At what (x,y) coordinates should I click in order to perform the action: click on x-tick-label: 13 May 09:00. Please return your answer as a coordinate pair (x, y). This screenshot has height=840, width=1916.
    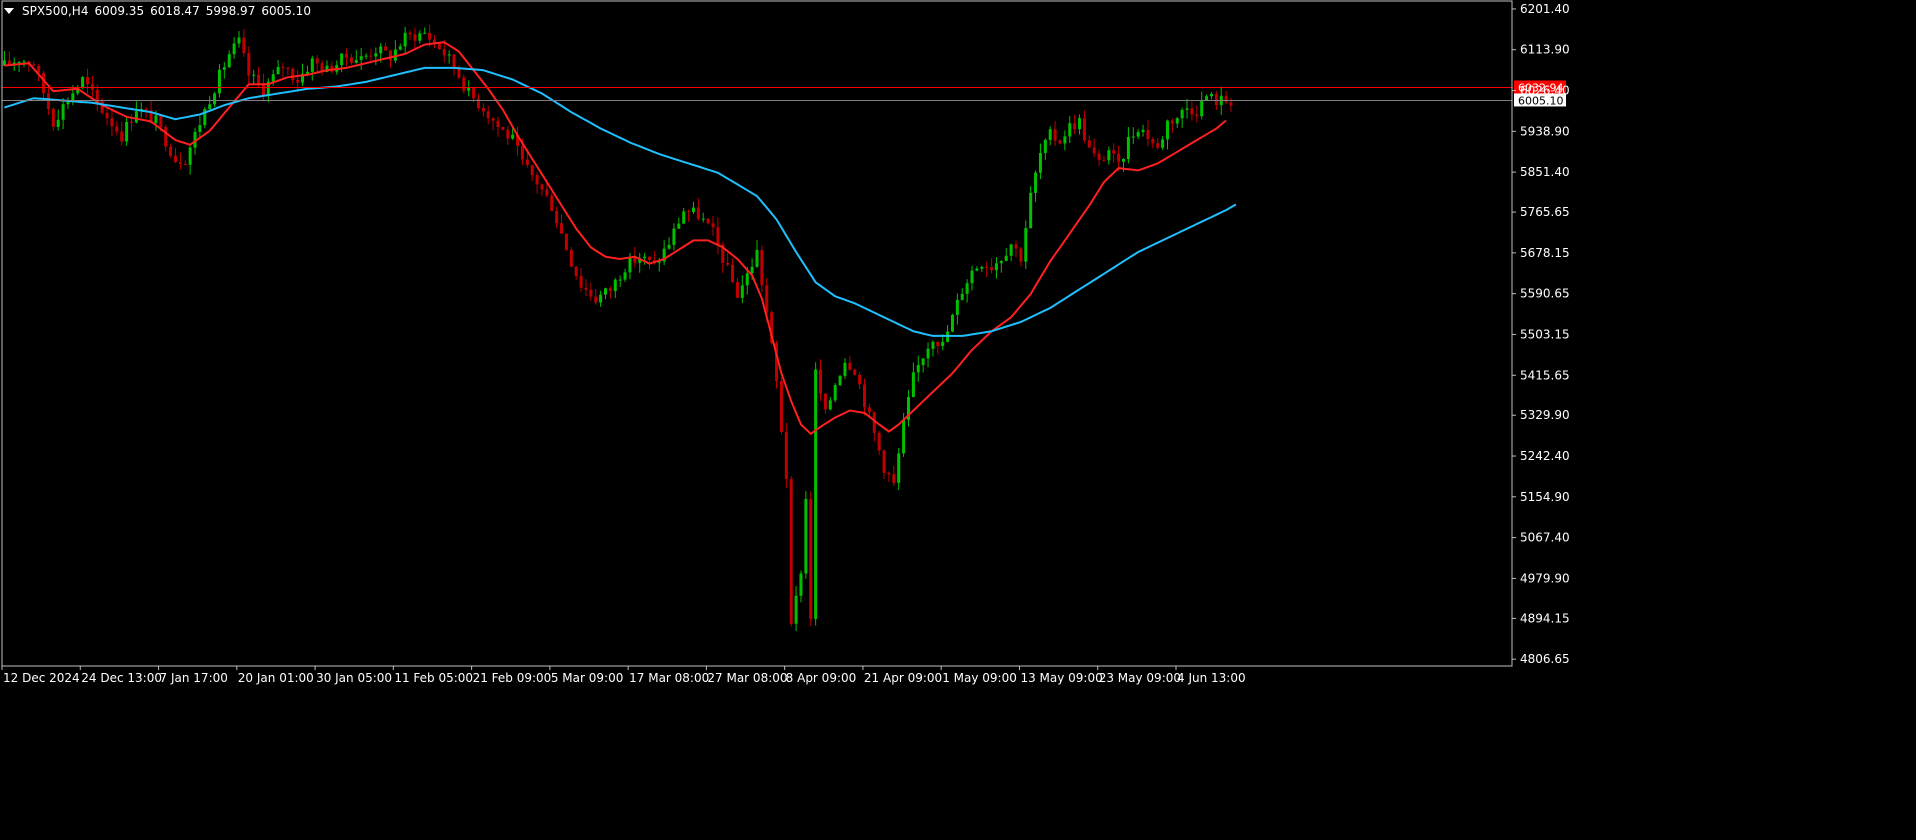
    Looking at the image, I should click on (1061, 678).